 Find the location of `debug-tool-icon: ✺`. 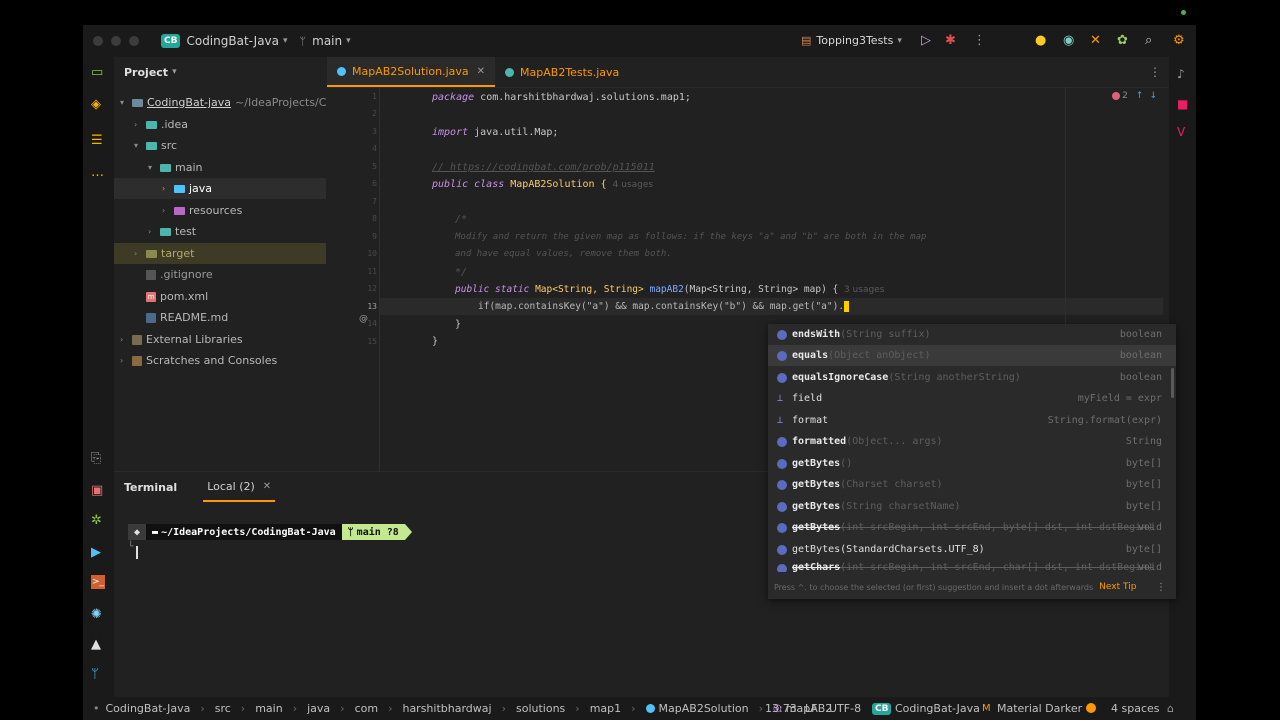

debug-tool-icon: ✺ is located at coordinates (96, 614).